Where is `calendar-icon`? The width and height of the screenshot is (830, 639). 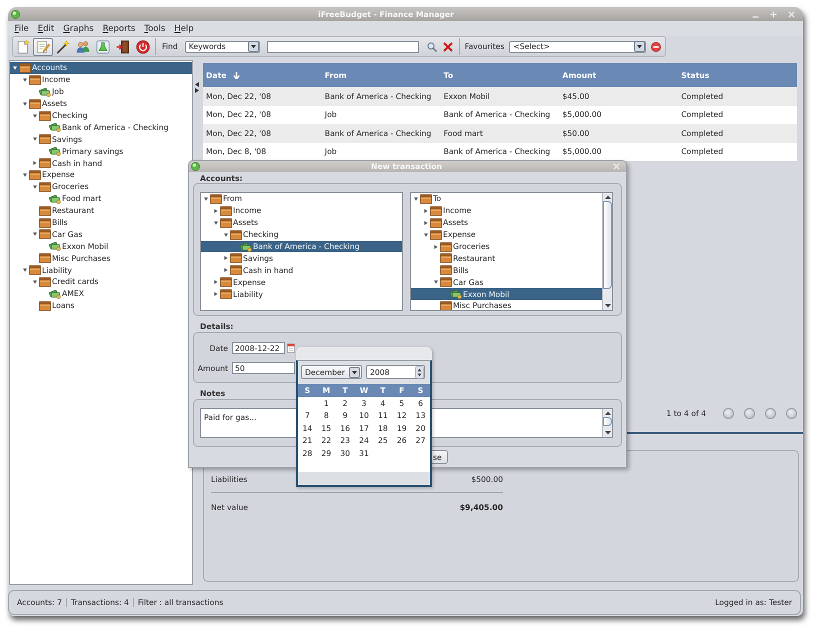
calendar-icon is located at coordinates (291, 348).